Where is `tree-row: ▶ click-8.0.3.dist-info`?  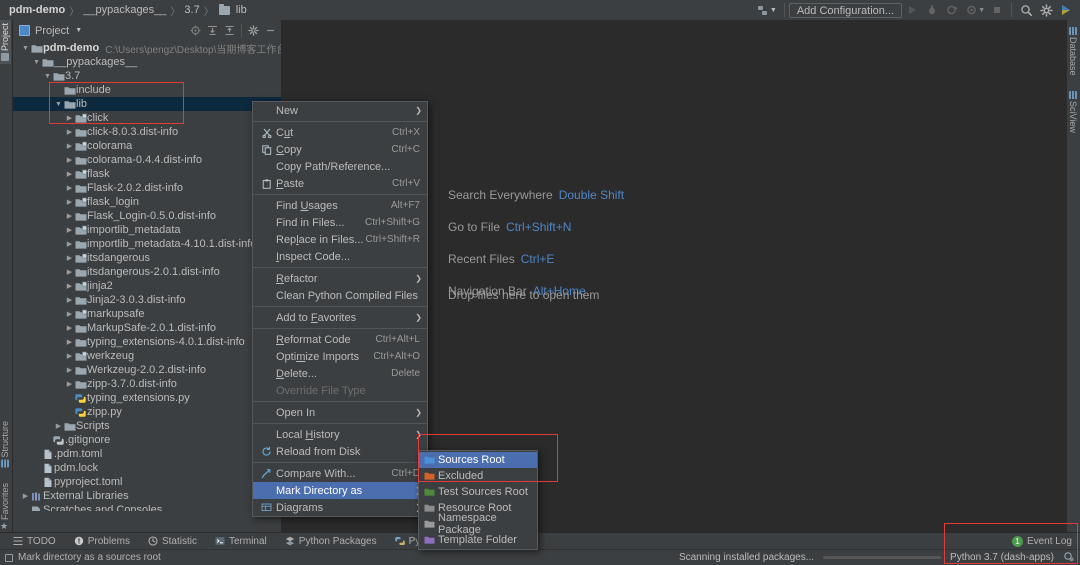
tree-row: ▶ click-8.0.3.dist-info is located at coordinates (147, 132).